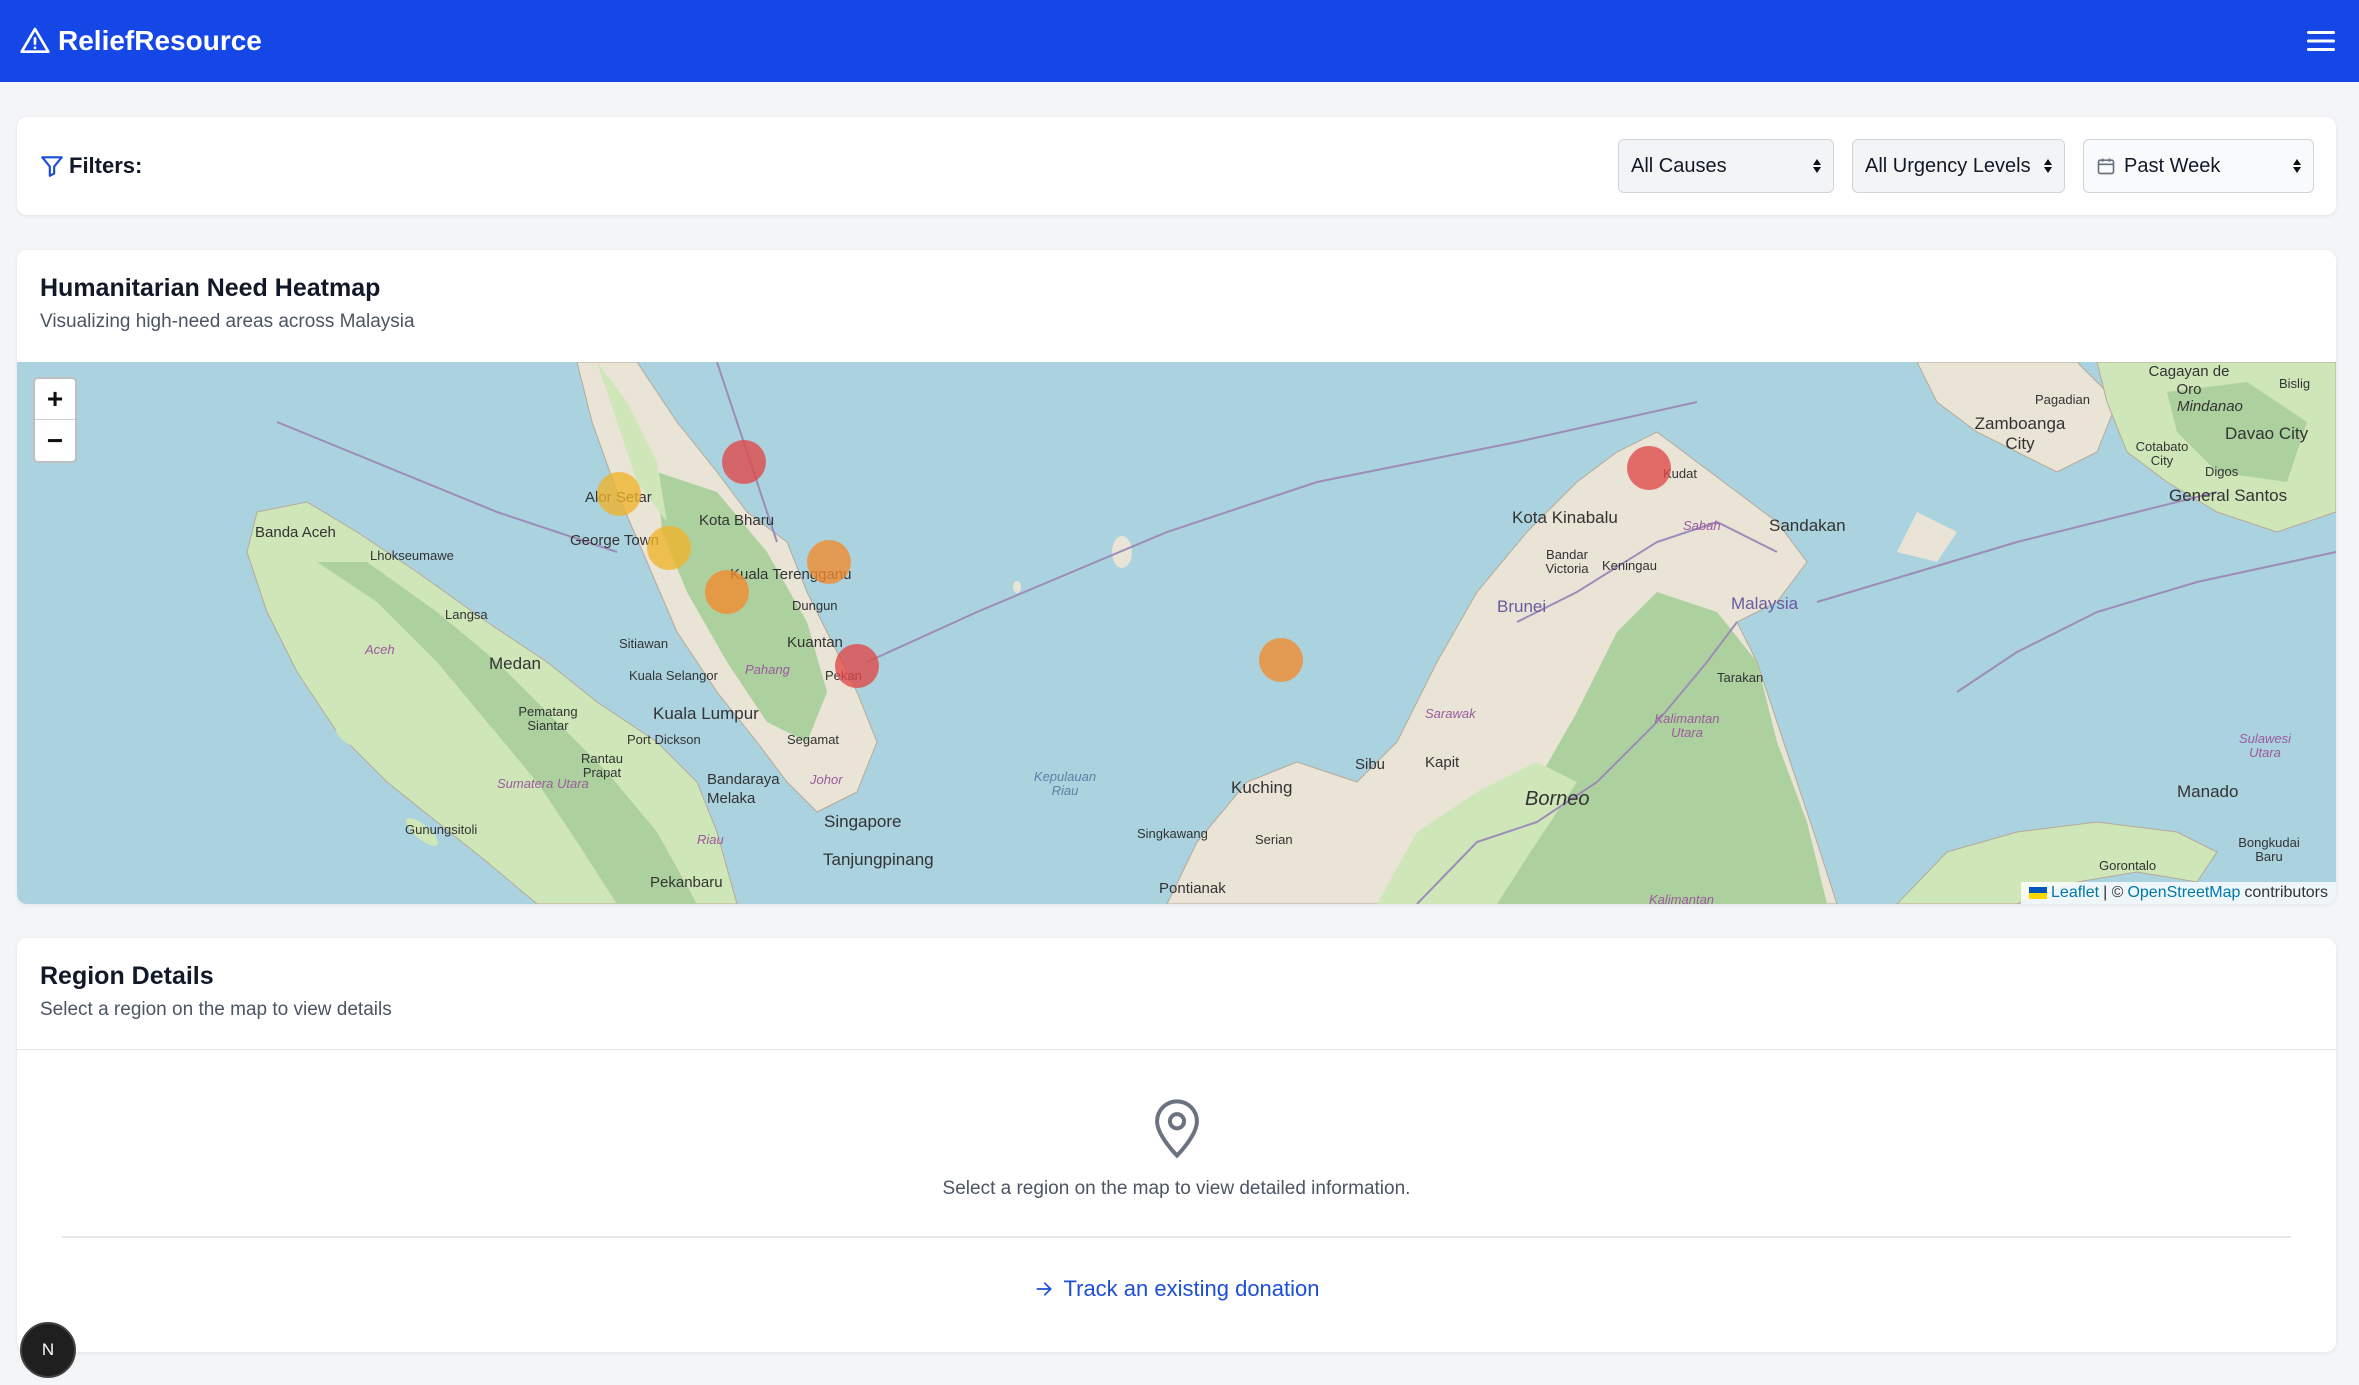  What do you see at coordinates (2189, 380) in the screenshot?
I see `map-label: Cagayan de Oro` at bounding box center [2189, 380].